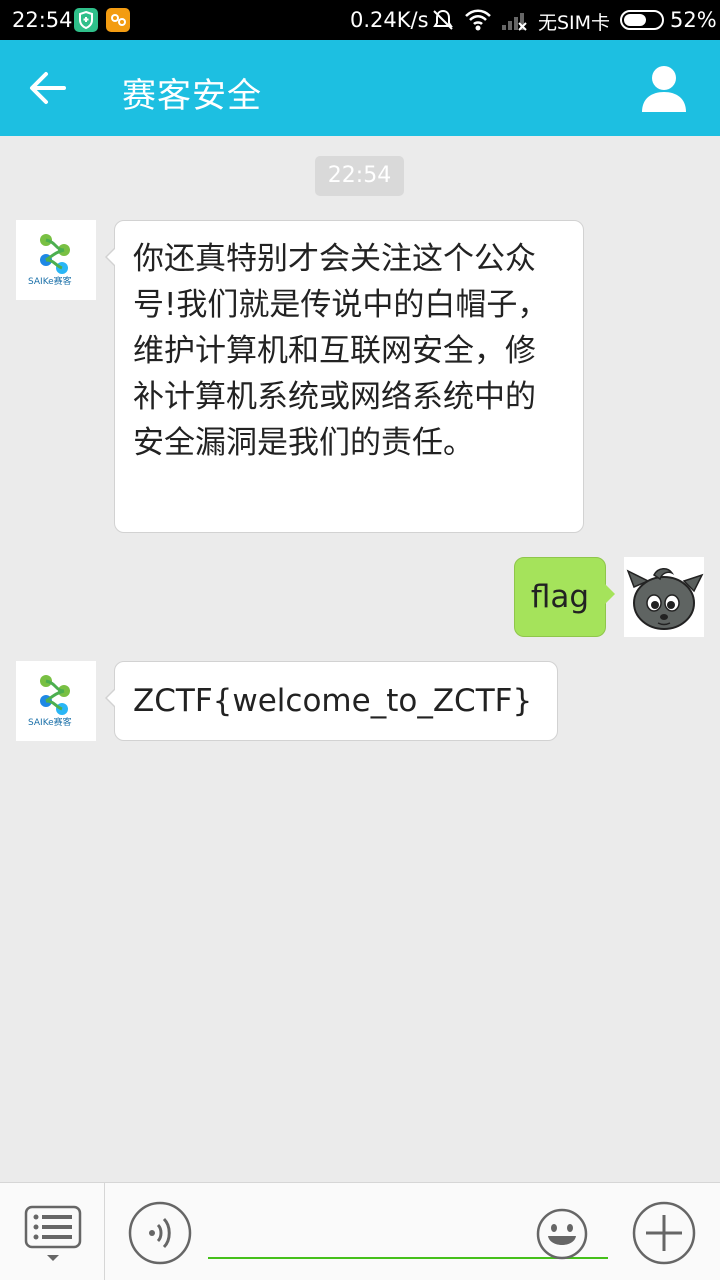  I want to click on profile-button, so click(664, 88).